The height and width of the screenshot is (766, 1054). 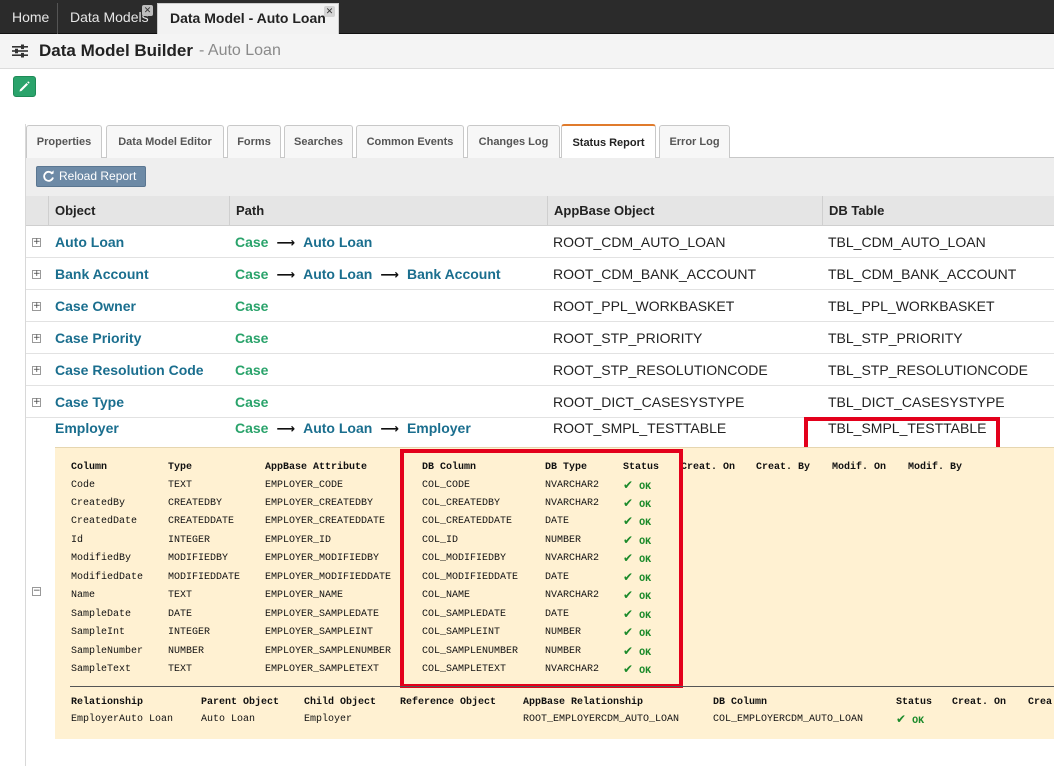 I want to click on tab-home: Home, so click(x=28, y=18).